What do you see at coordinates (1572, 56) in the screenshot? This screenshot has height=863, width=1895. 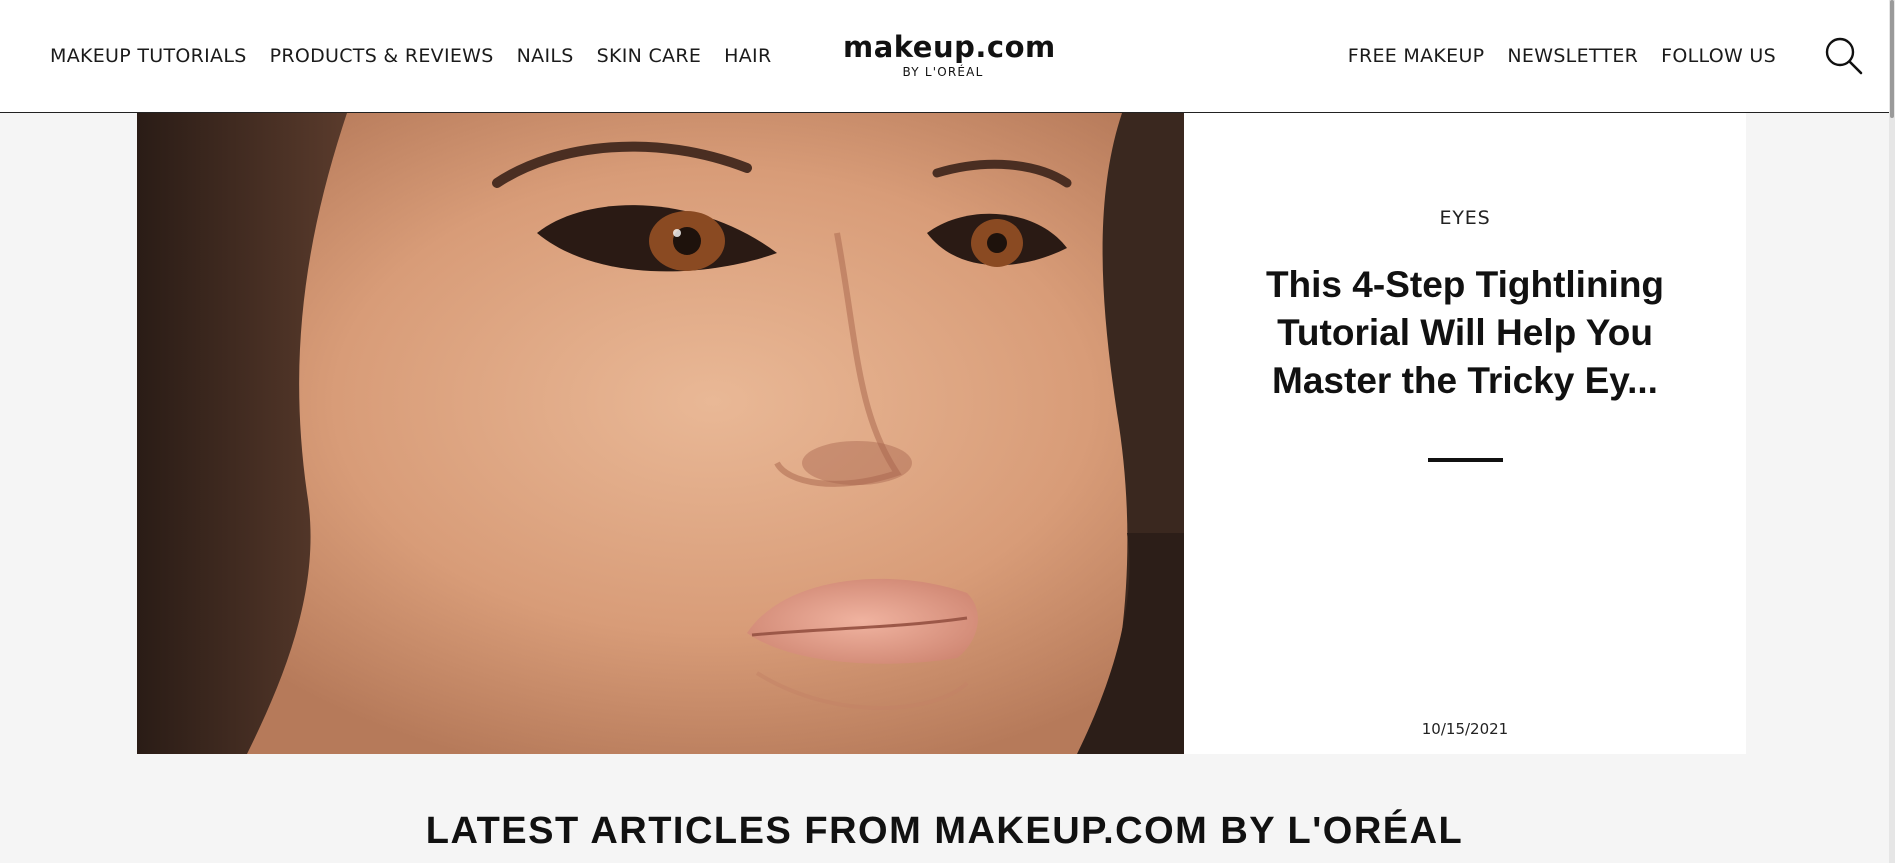 I see `nav-newsletter: NEWSLETTER` at bounding box center [1572, 56].